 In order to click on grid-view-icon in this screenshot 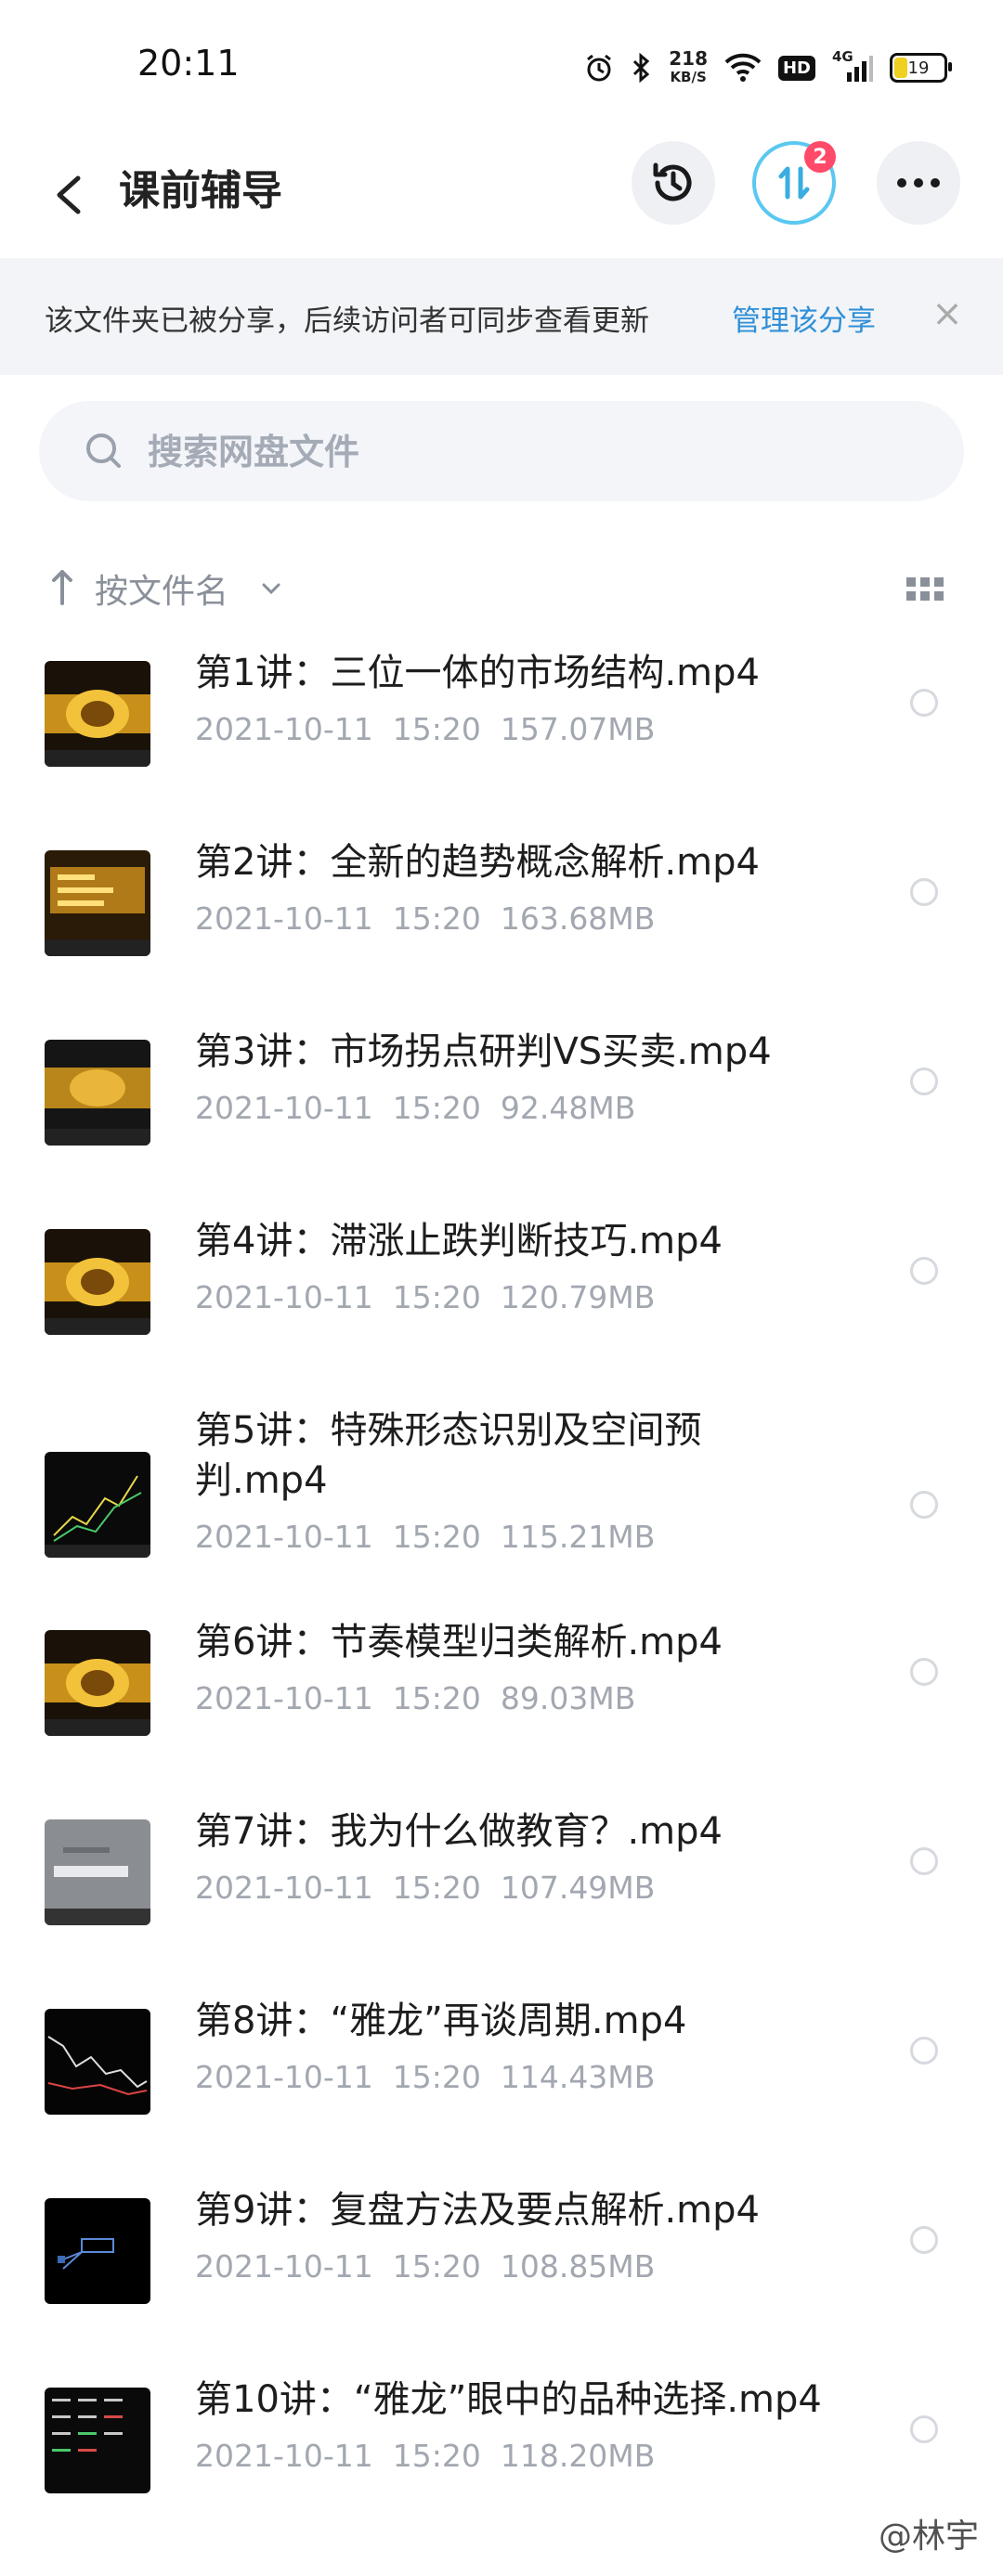, I will do `click(925, 589)`.